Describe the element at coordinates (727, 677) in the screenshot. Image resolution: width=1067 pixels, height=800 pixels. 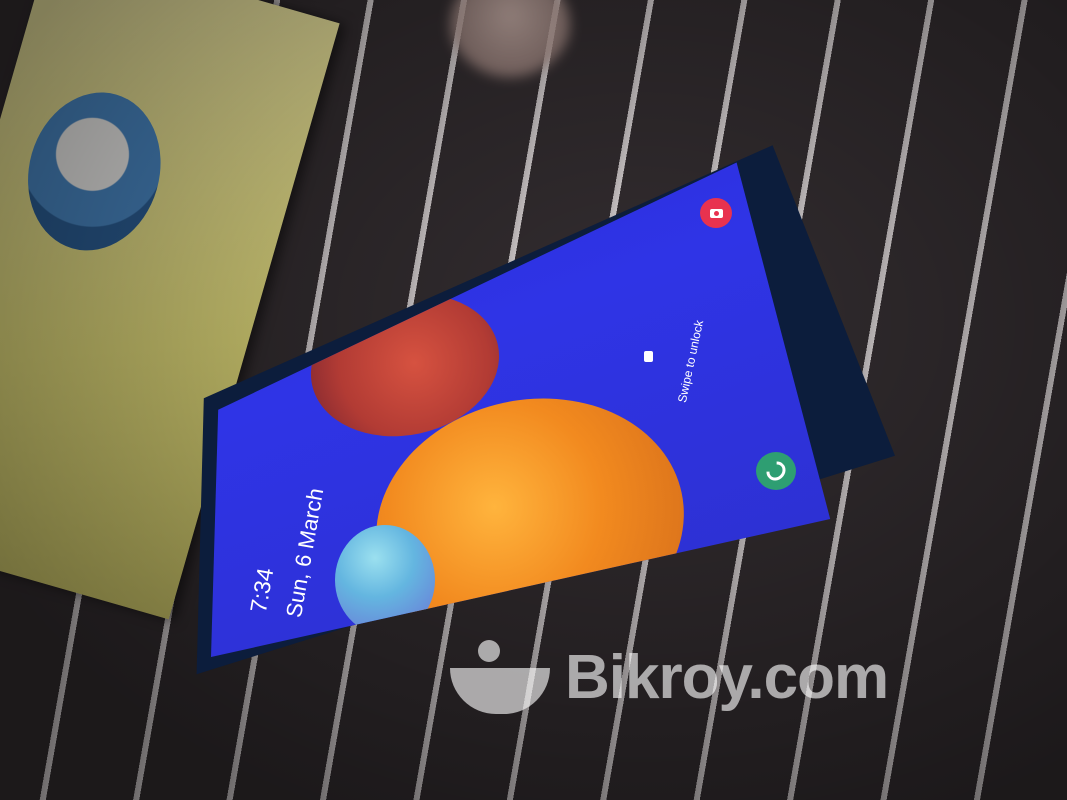
I see `watermark-text: Bikroy.com` at that location.